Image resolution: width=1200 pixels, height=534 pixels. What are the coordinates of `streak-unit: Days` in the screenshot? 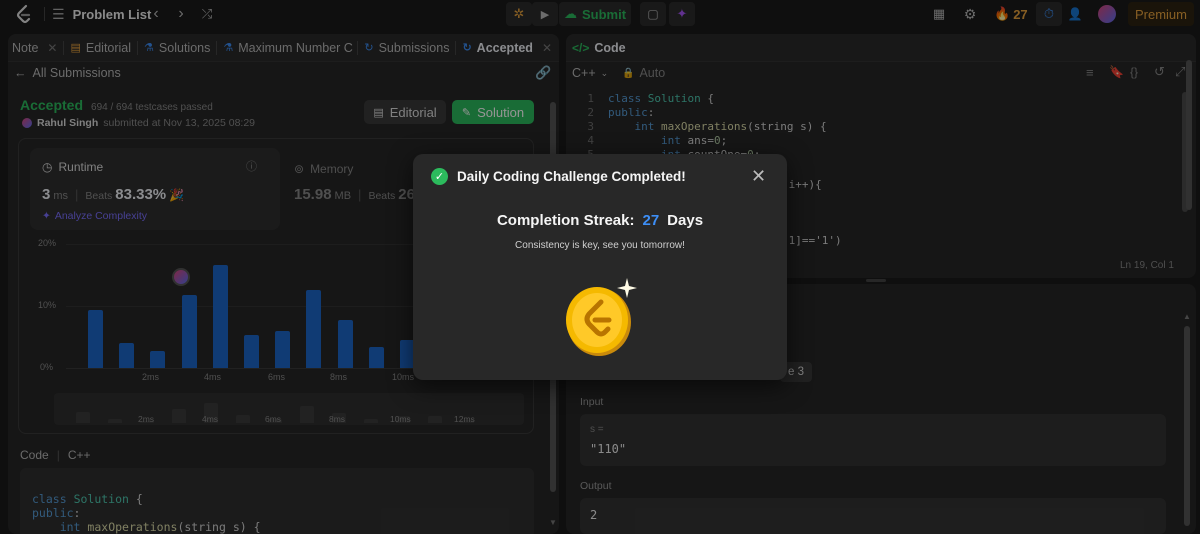 It's located at (685, 220).